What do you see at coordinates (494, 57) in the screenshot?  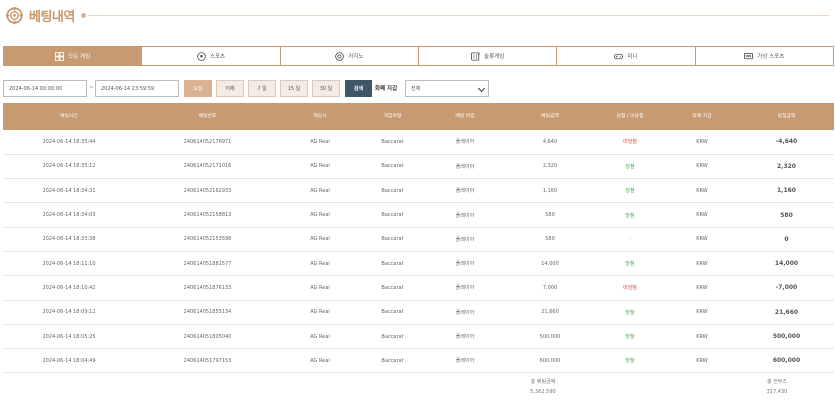 I see `tab-label: 슬롯게임` at bounding box center [494, 57].